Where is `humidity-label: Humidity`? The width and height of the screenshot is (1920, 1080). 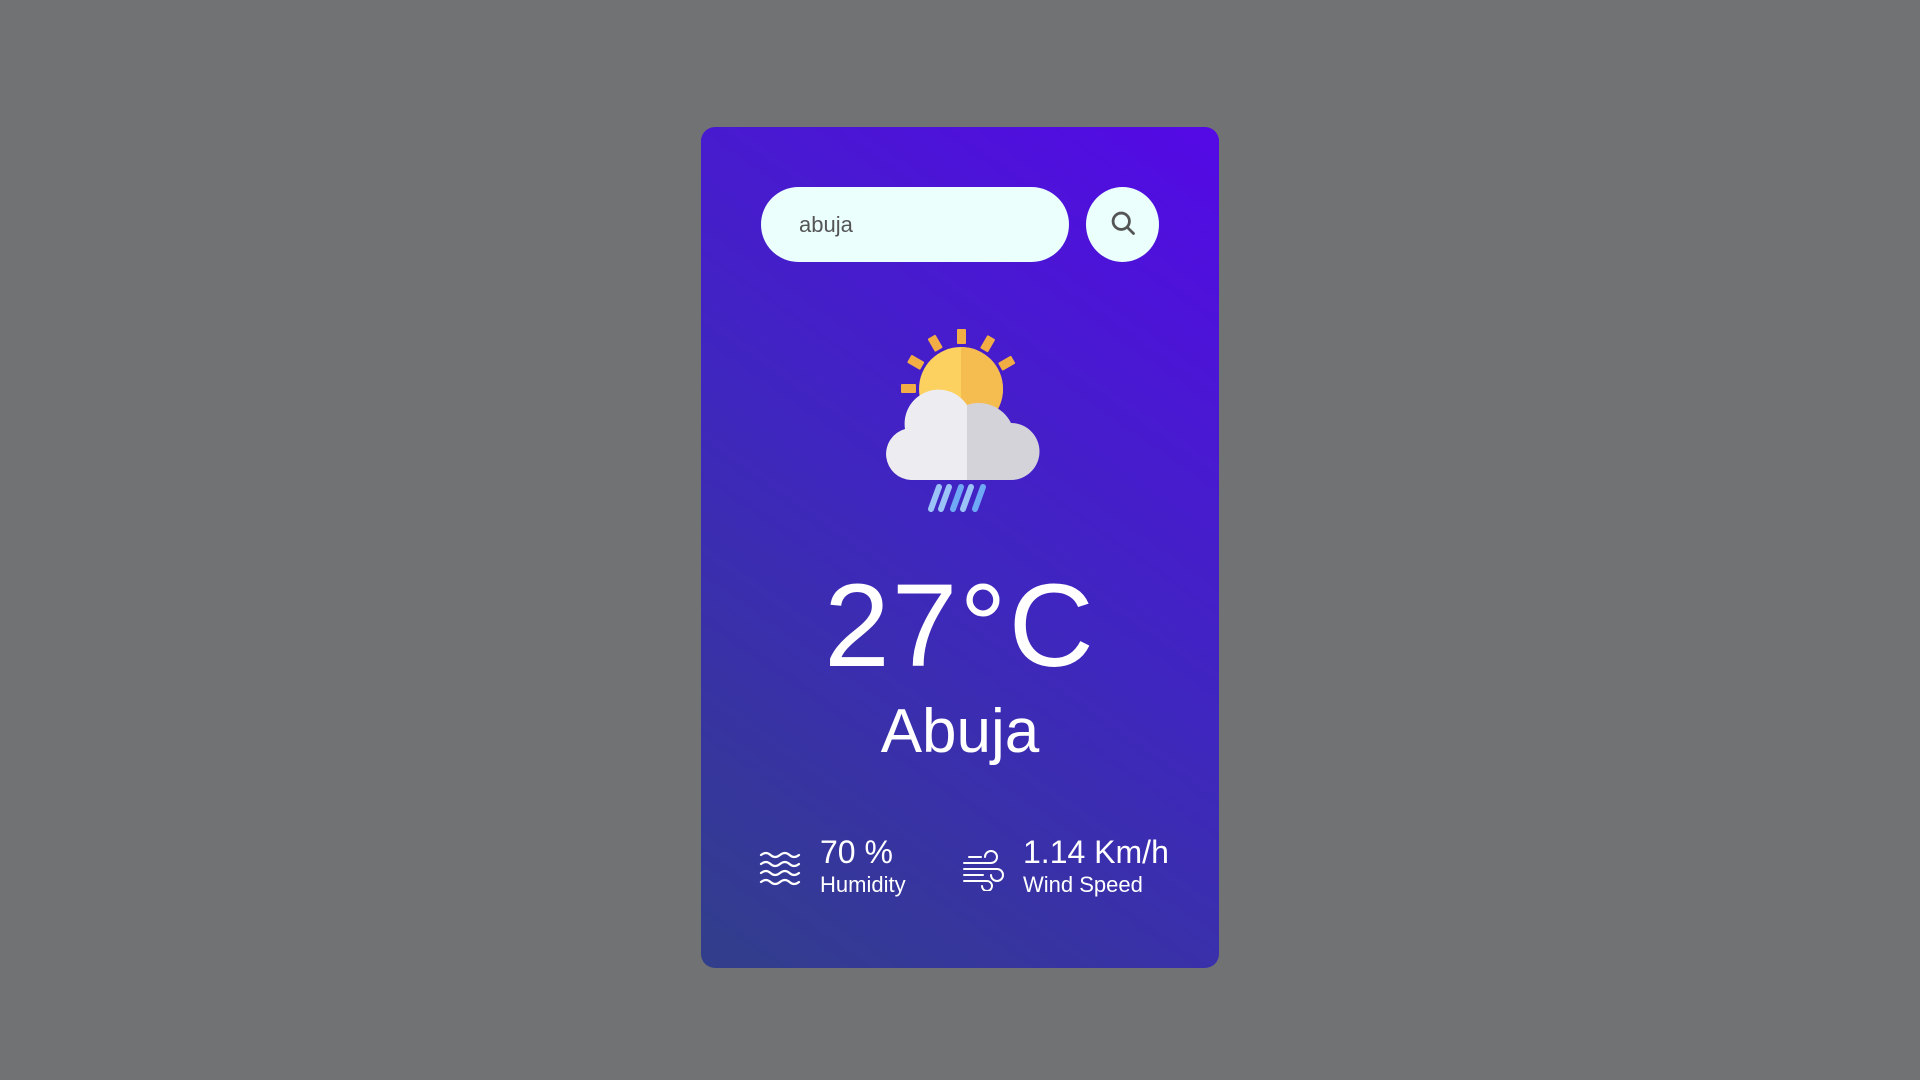
humidity-label: Humidity is located at coordinates (863, 885).